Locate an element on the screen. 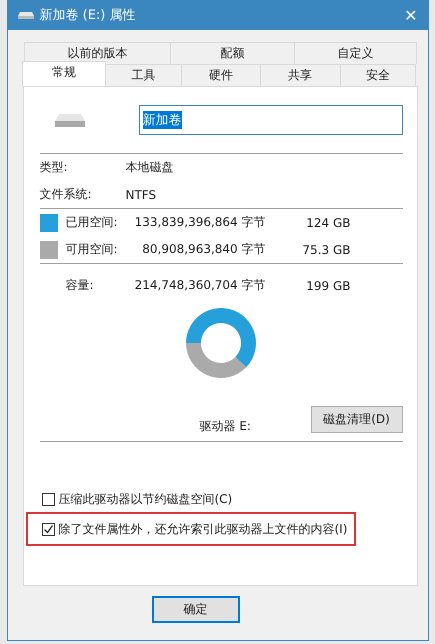 The width and height of the screenshot is (435, 644). name-field: 新加卷 is located at coordinates (270, 120).